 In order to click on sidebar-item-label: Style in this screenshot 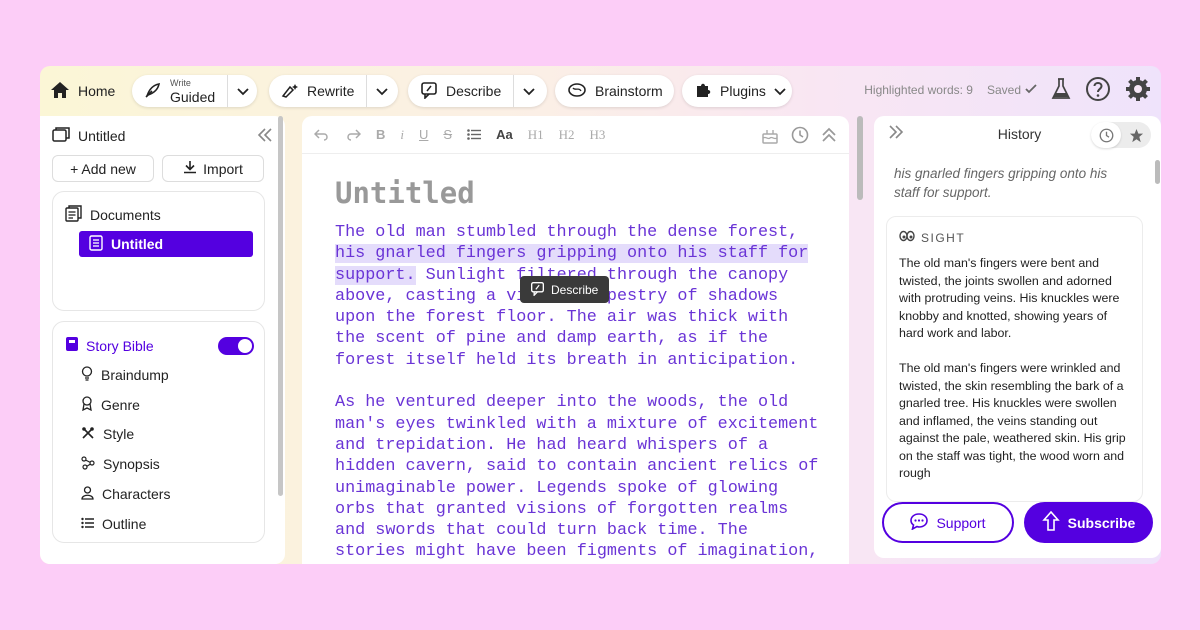, I will do `click(119, 434)`.